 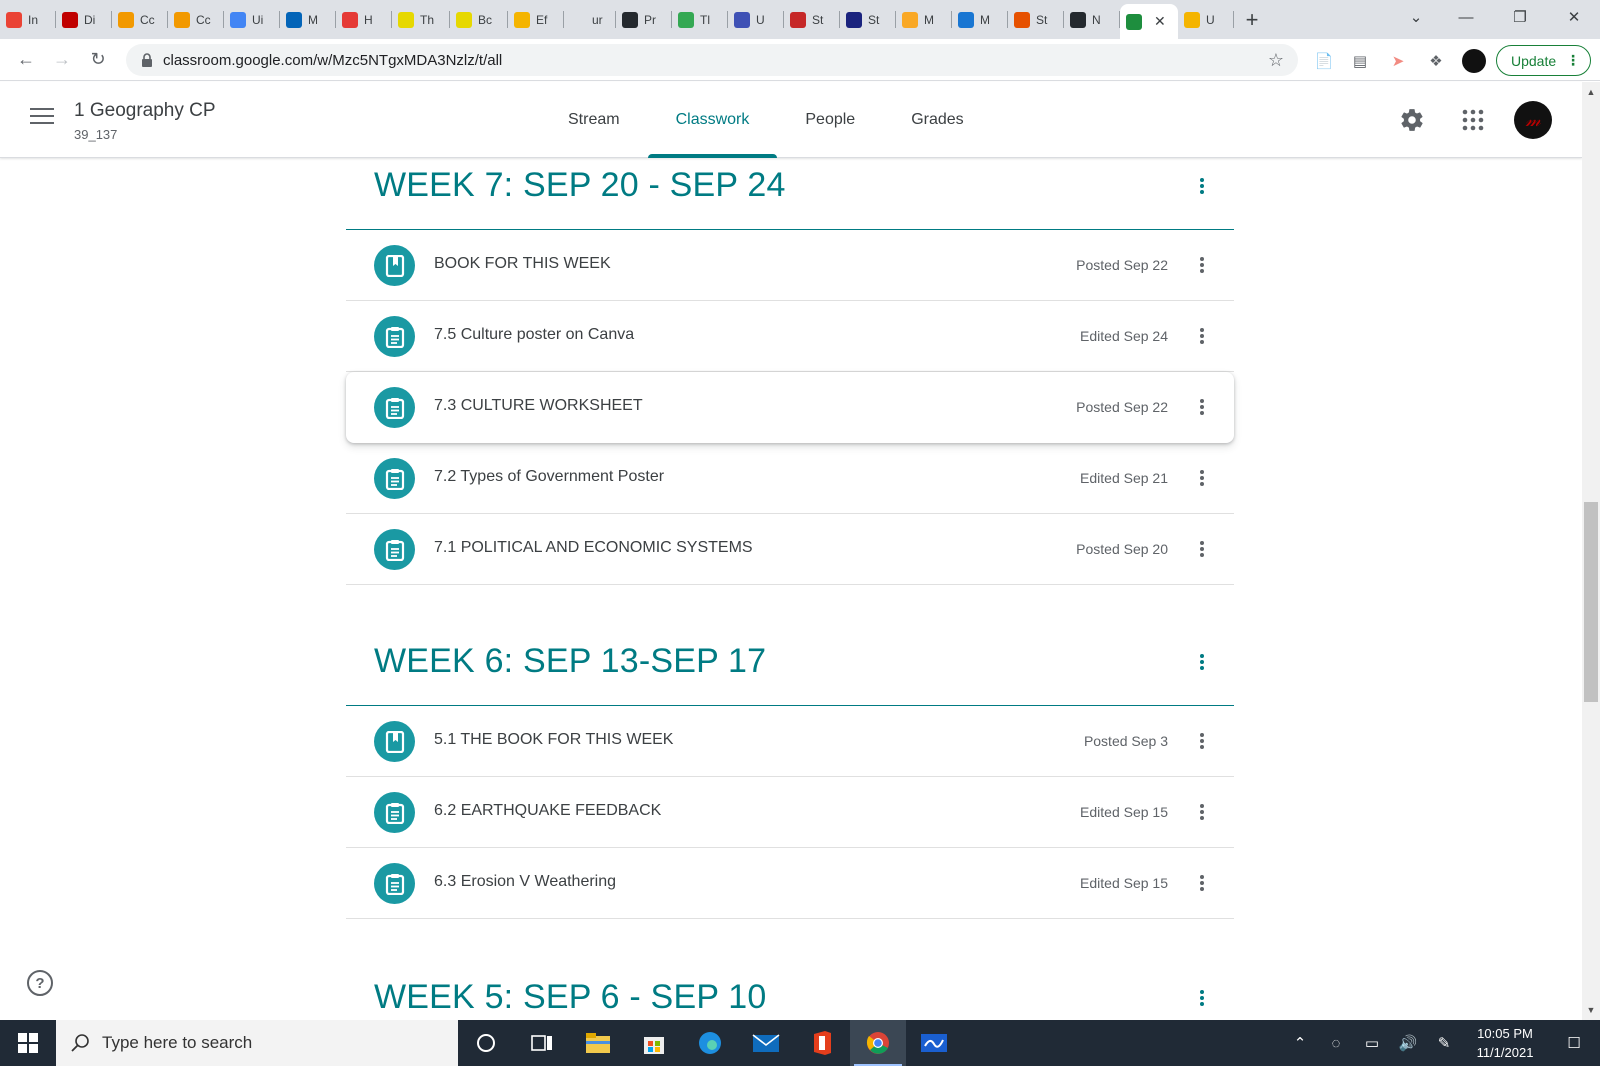 I want to click on restore-button: ❐, so click(x=1520, y=17).